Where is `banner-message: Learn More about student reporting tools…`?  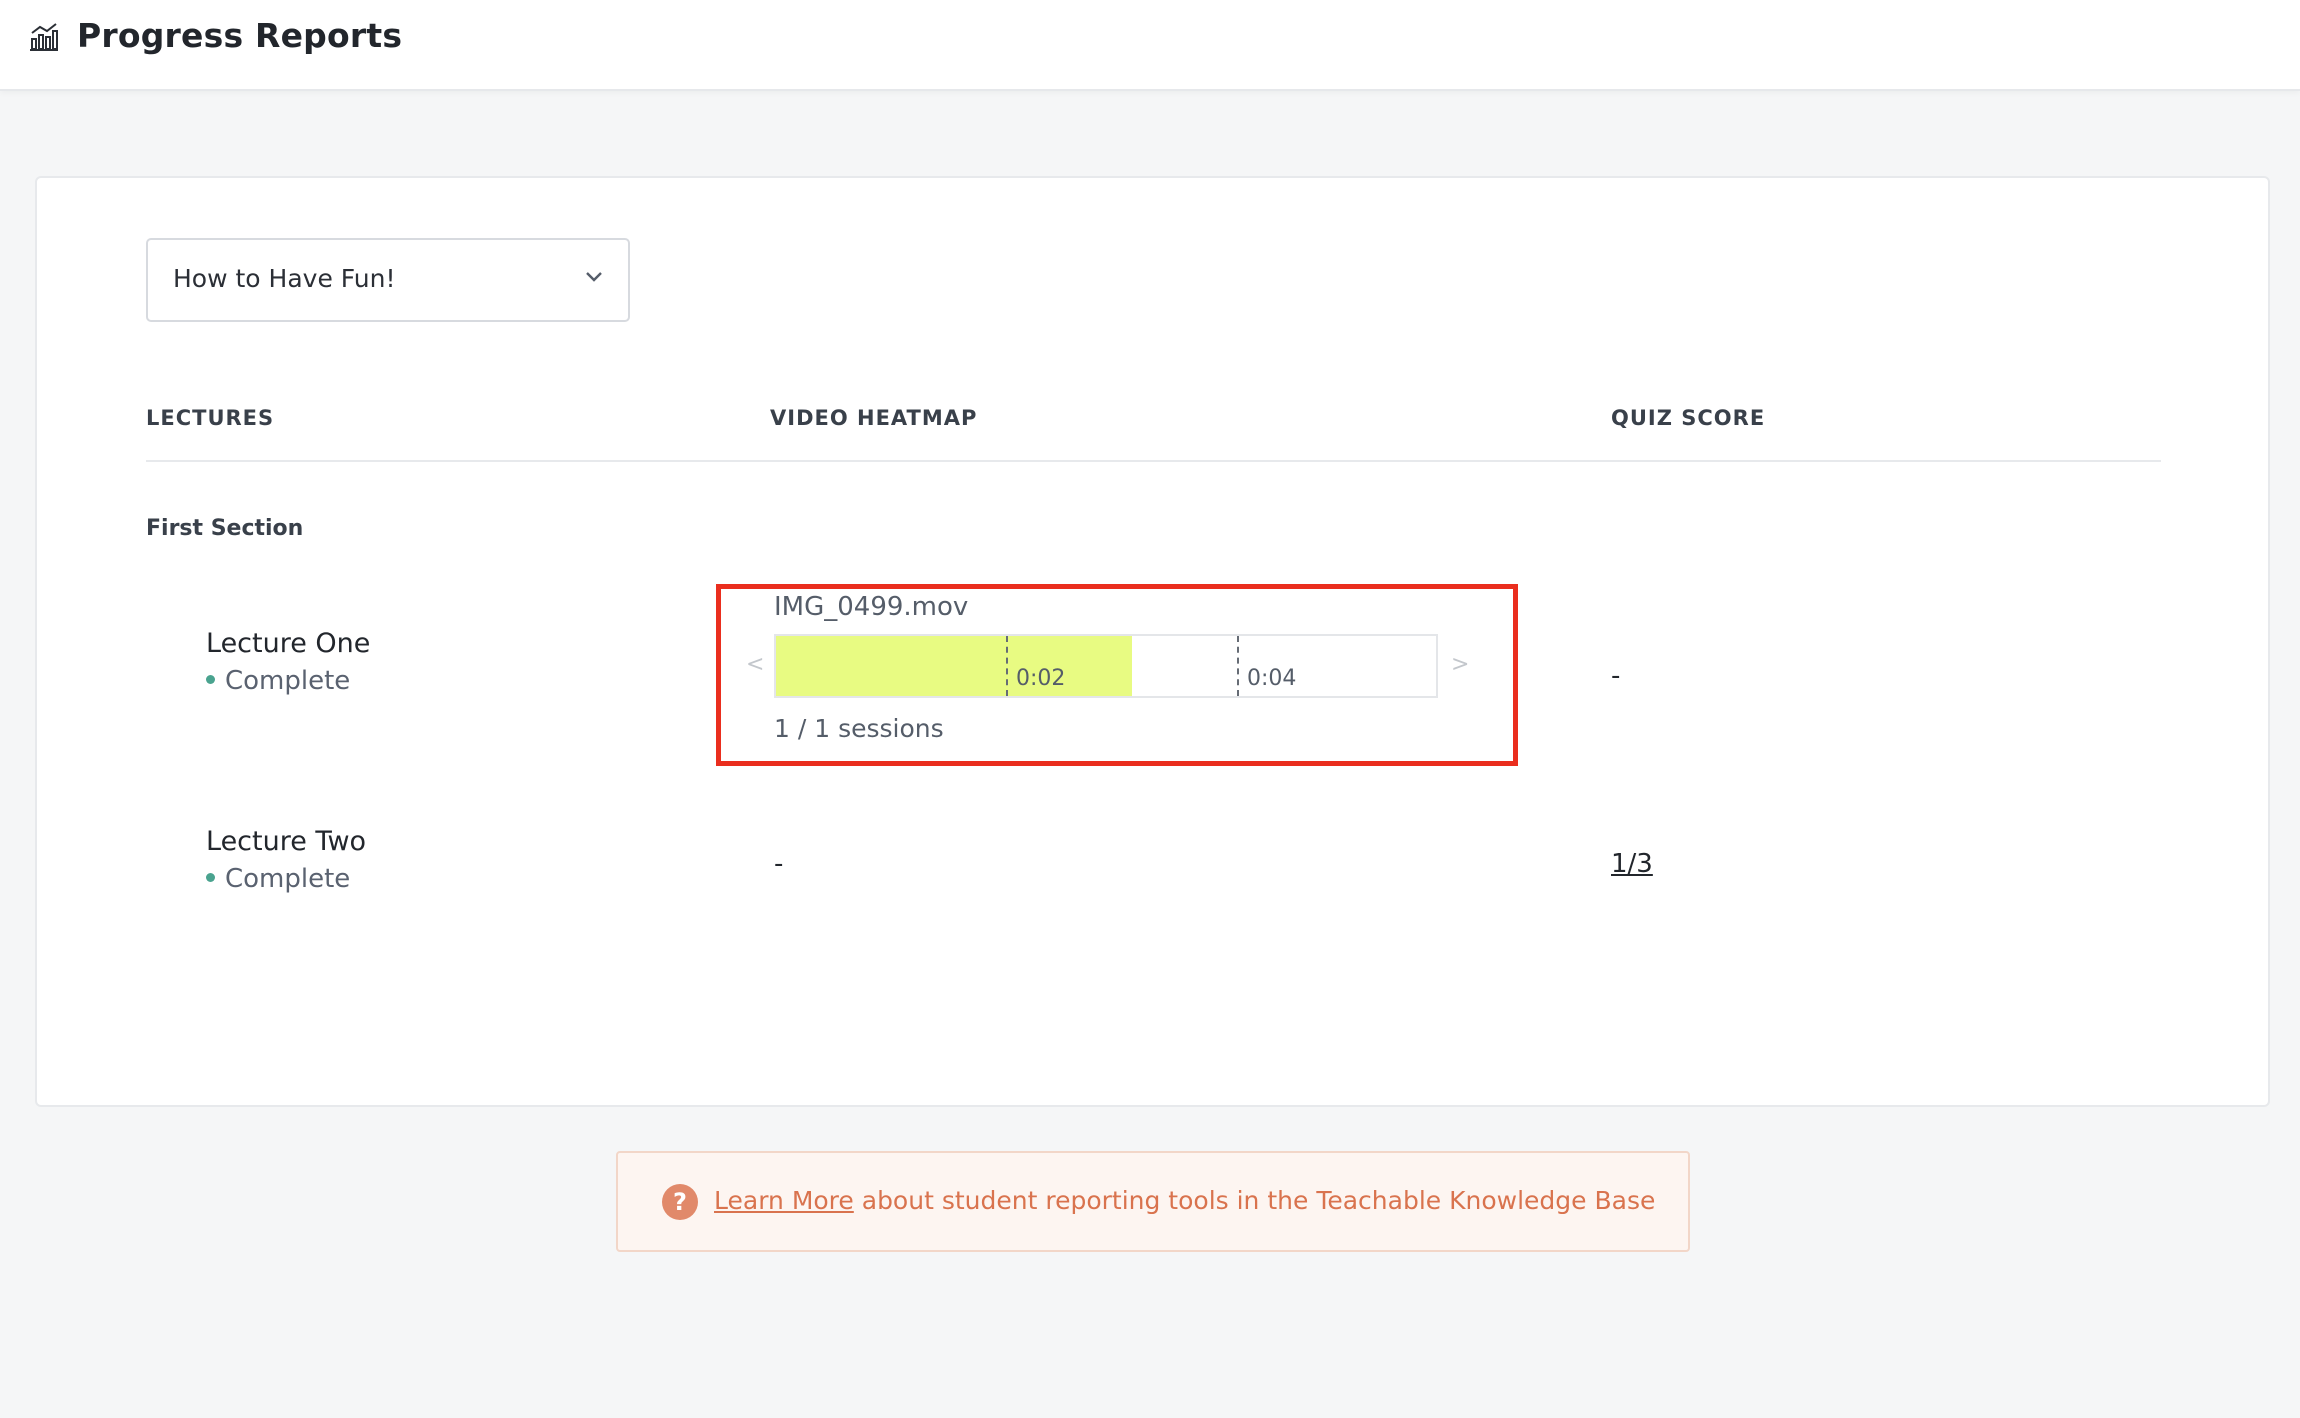 banner-message: Learn More about student reporting tools… is located at coordinates (1184, 1200).